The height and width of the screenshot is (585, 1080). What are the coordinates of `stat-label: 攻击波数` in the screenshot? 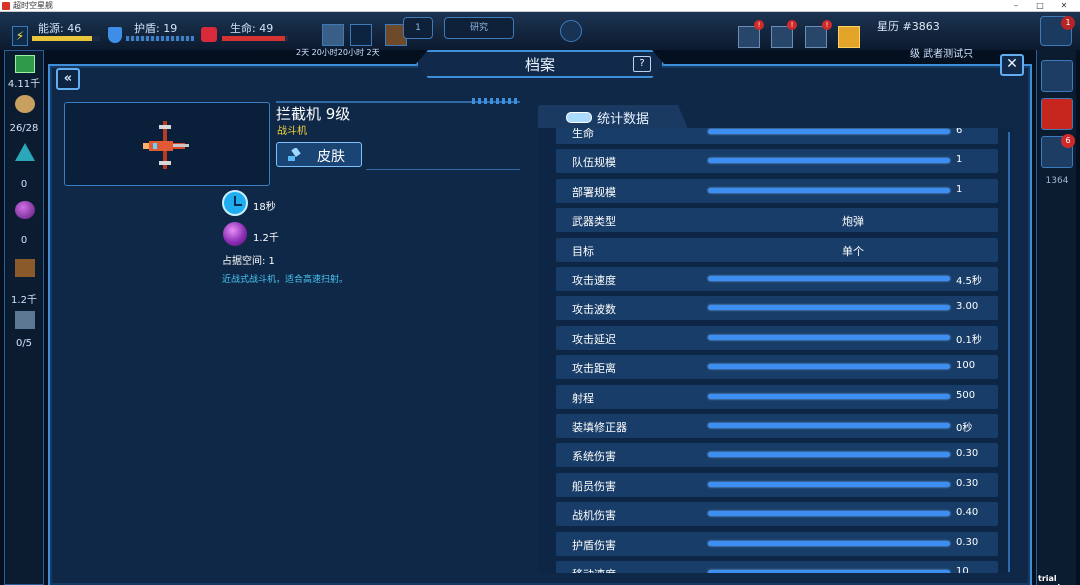 It's located at (594, 310).